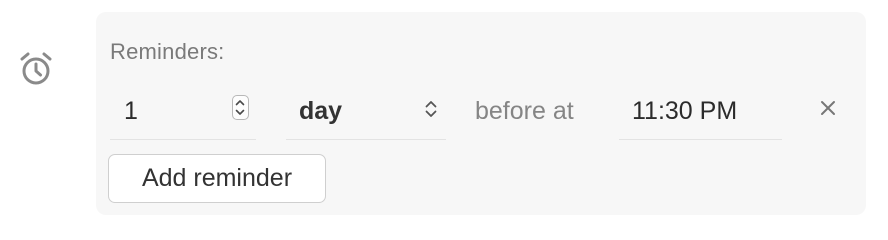  Describe the element at coordinates (524, 111) in the screenshot. I see `before-at-label: before at` at that location.